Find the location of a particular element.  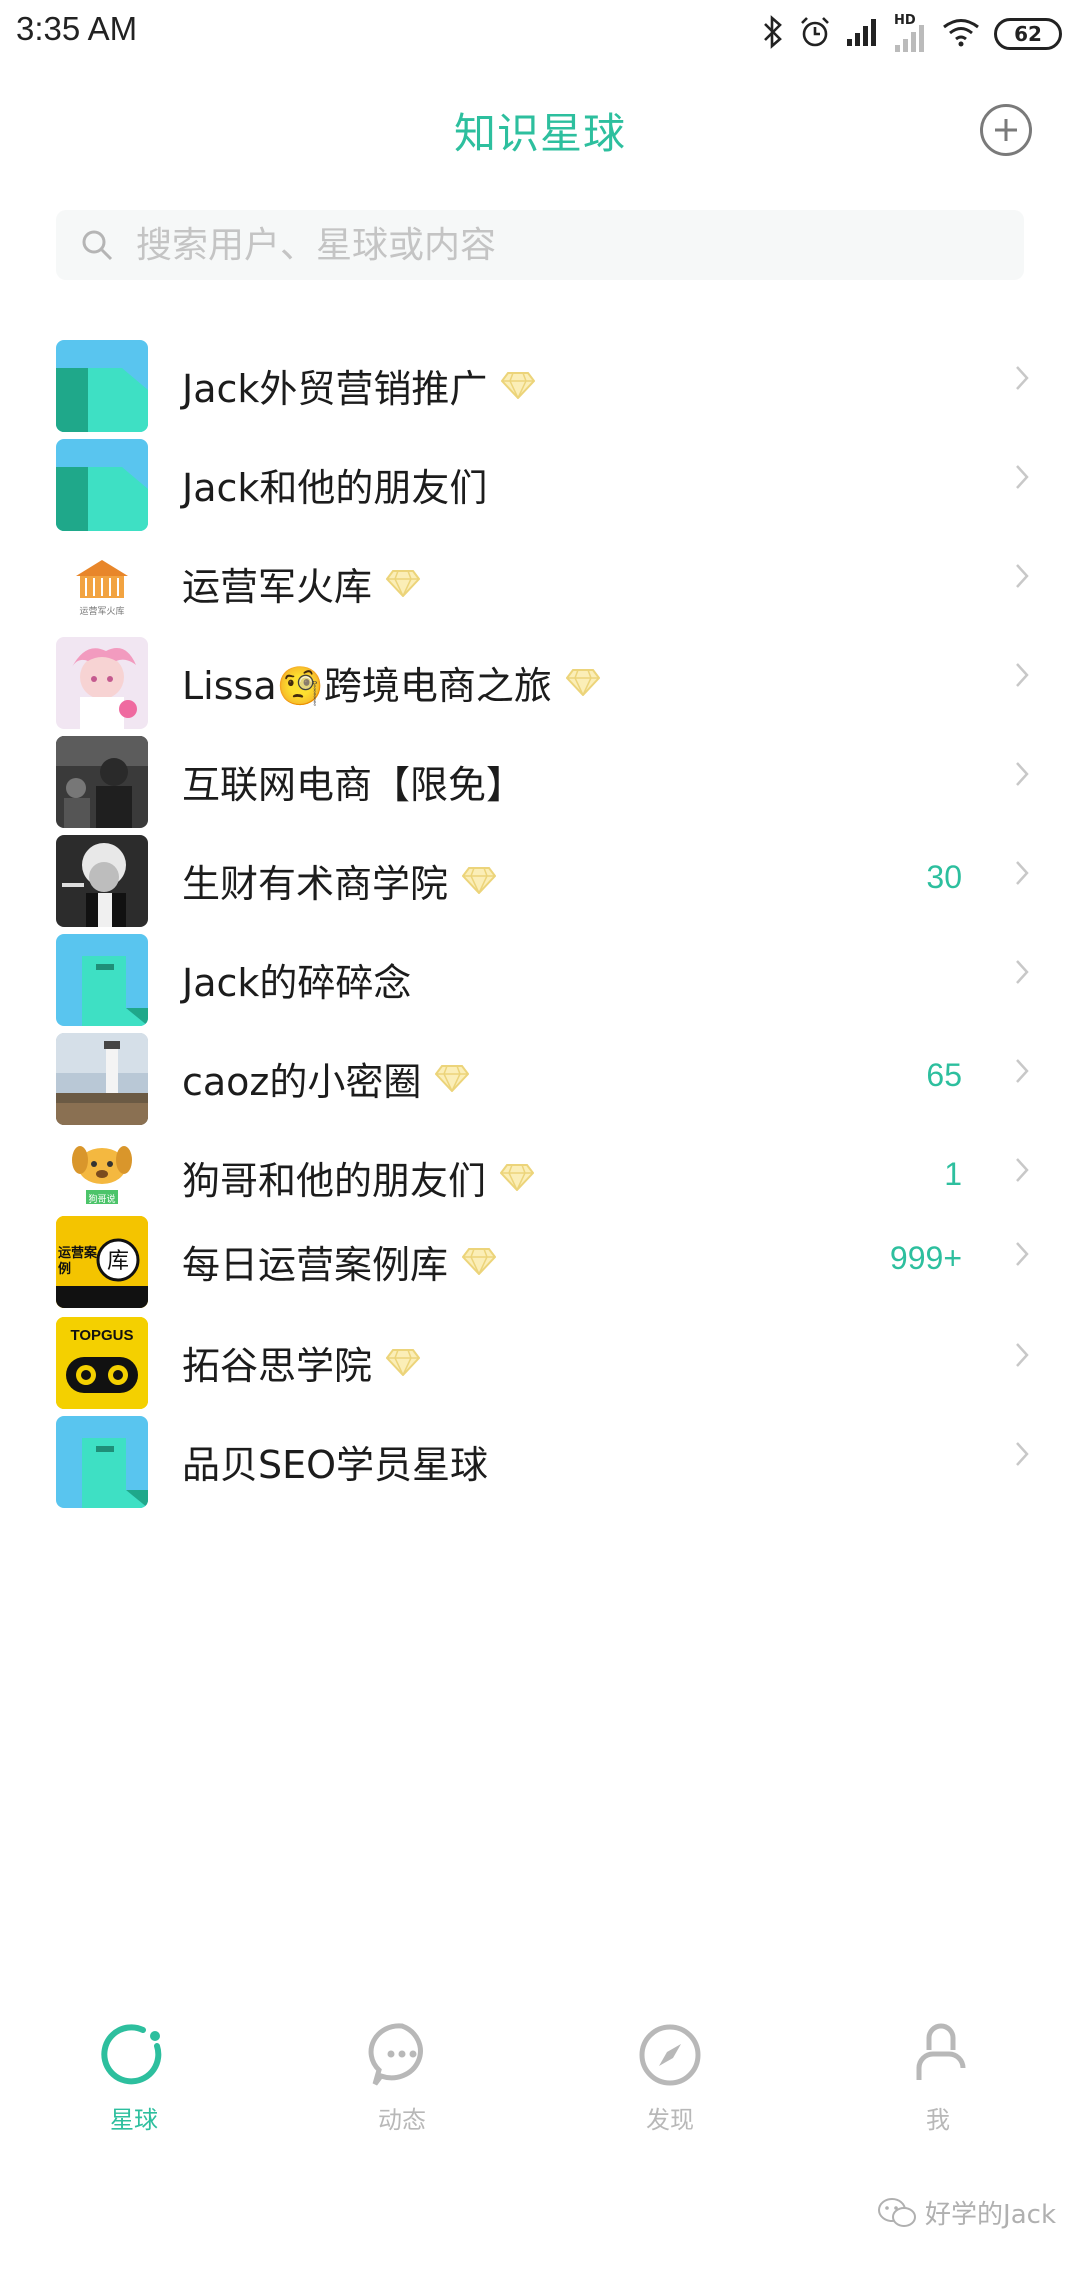

status-time: 3:35 AM is located at coordinates (77, 28).